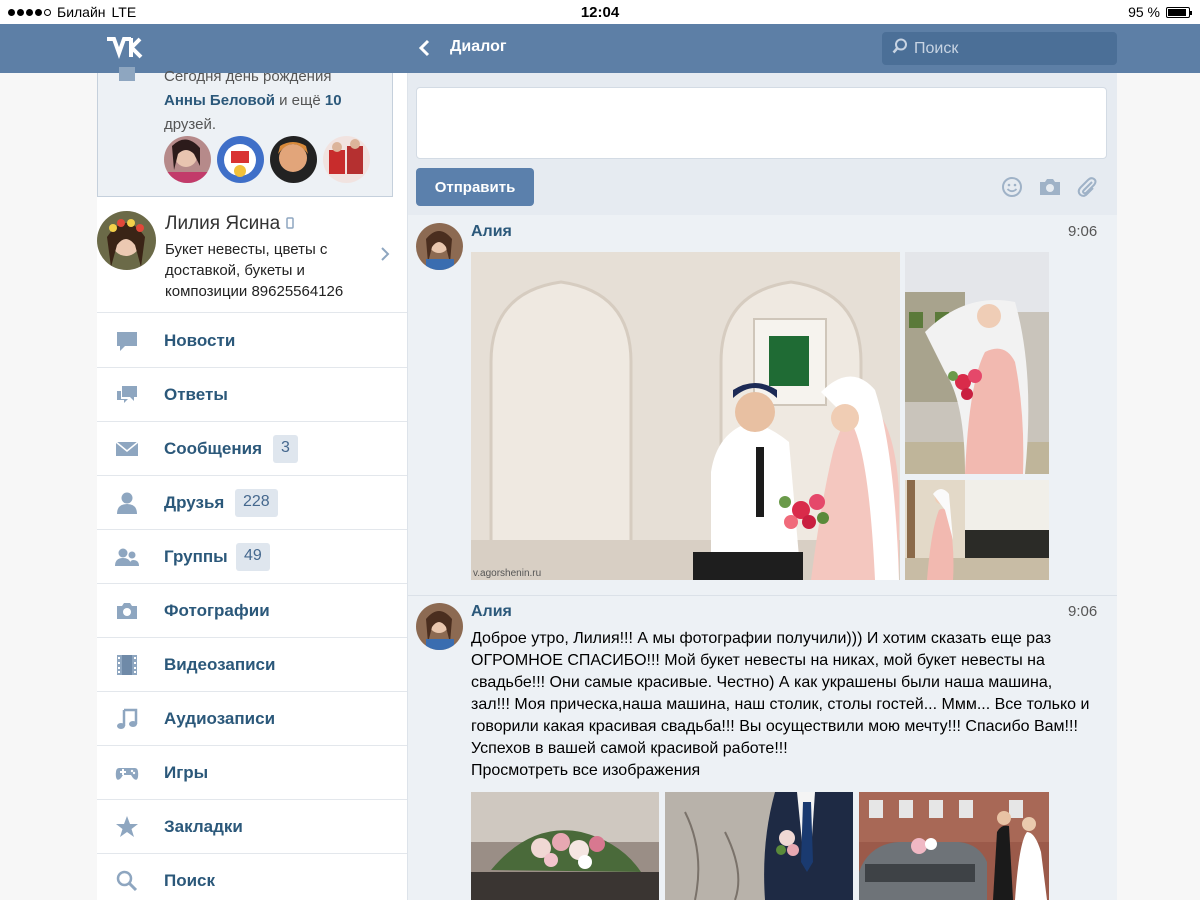 This screenshot has width=1200, height=900. I want to click on menu-item-bookmarks: Закладки, so click(252, 827).